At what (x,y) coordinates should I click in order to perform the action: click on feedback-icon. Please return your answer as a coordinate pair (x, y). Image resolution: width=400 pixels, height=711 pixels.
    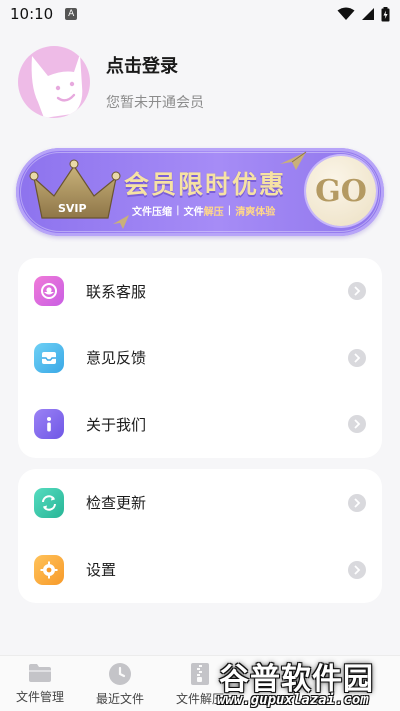
    Looking at the image, I should click on (49, 357).